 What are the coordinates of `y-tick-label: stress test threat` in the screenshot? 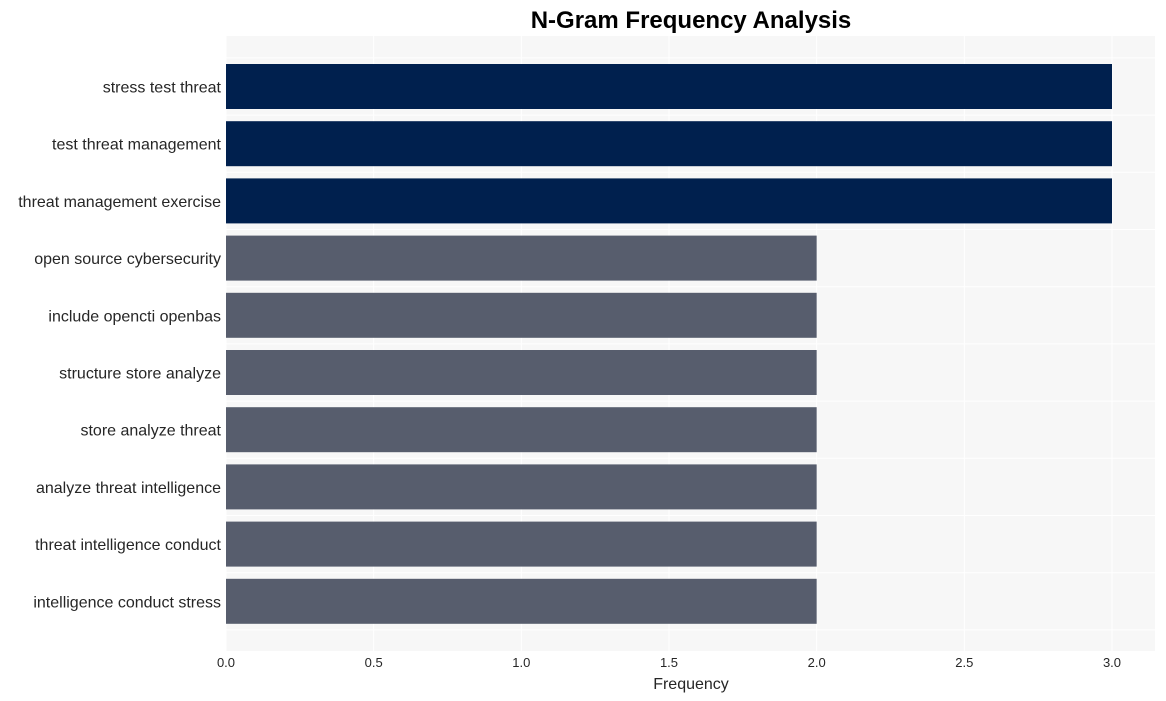 It's located at (162, 88).